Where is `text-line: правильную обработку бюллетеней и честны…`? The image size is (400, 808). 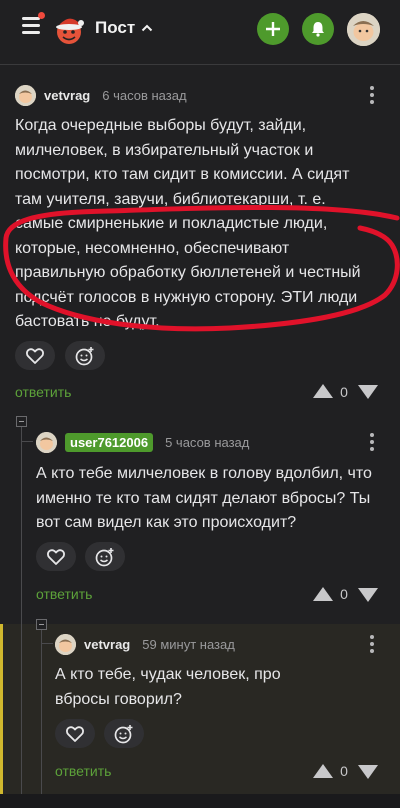 text-line: правильную обработку бюллетеней и честны… is located at coordinates (188, 272).